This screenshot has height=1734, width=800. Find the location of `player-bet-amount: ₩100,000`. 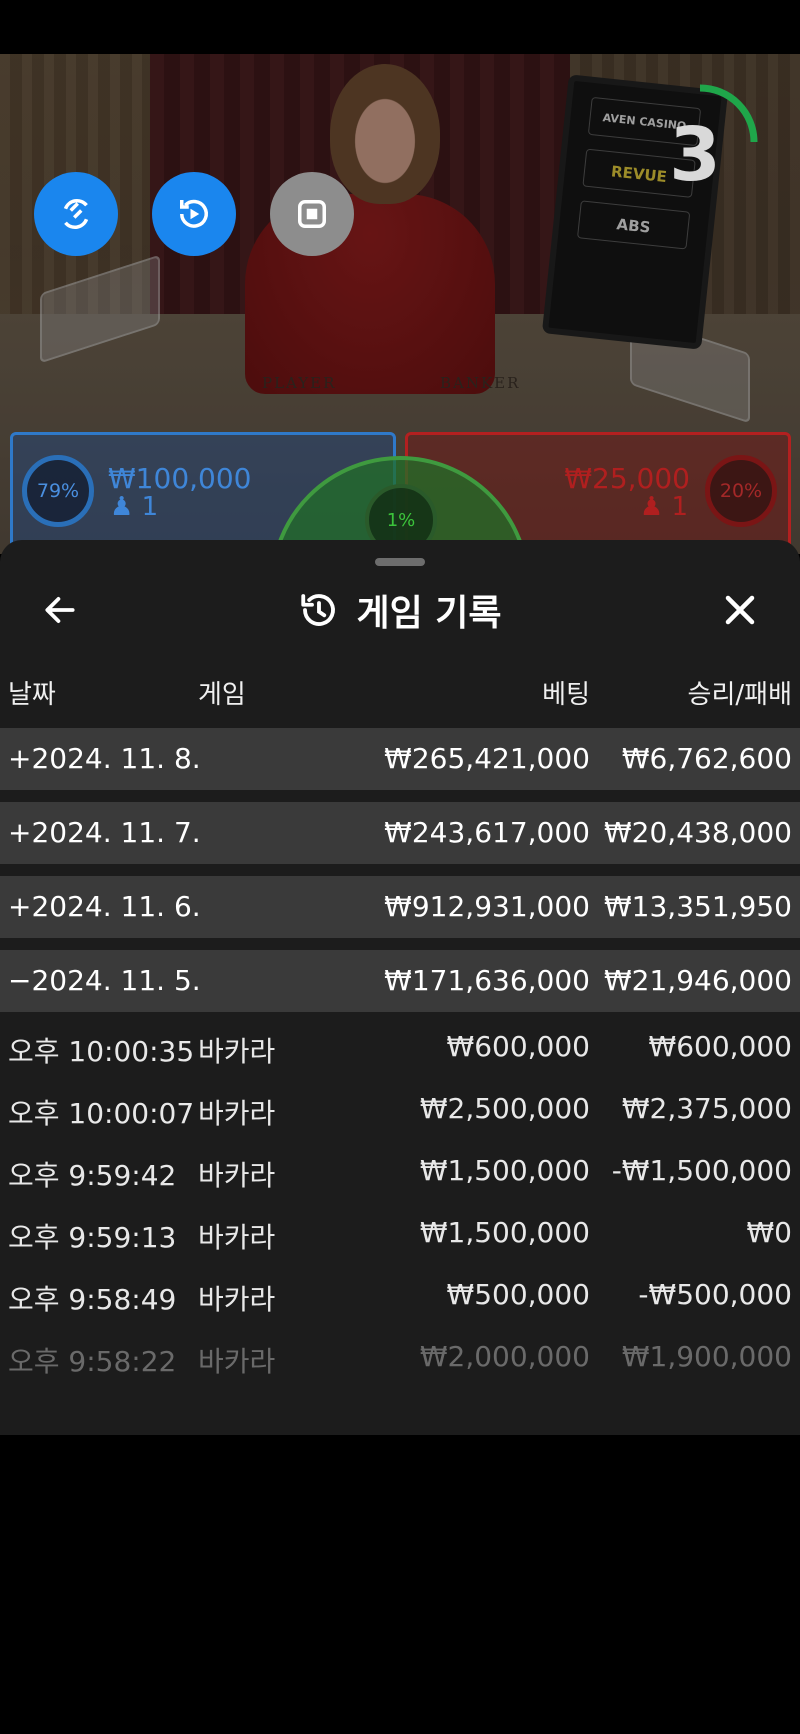

player-bet-amount: ₩100,000 is located at coordinates (180, 478).